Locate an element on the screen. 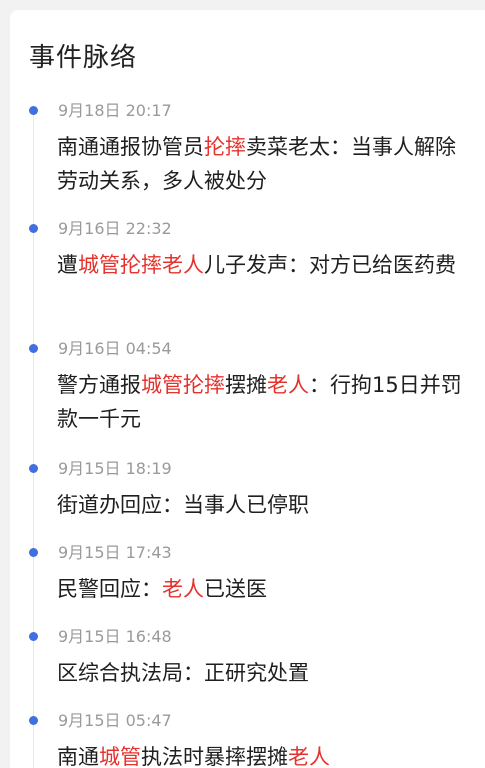 Image resolution: width=485 pixels, height=768 pixels. event-time: 9月16日 22:32 is located at coordinates (115, 228).